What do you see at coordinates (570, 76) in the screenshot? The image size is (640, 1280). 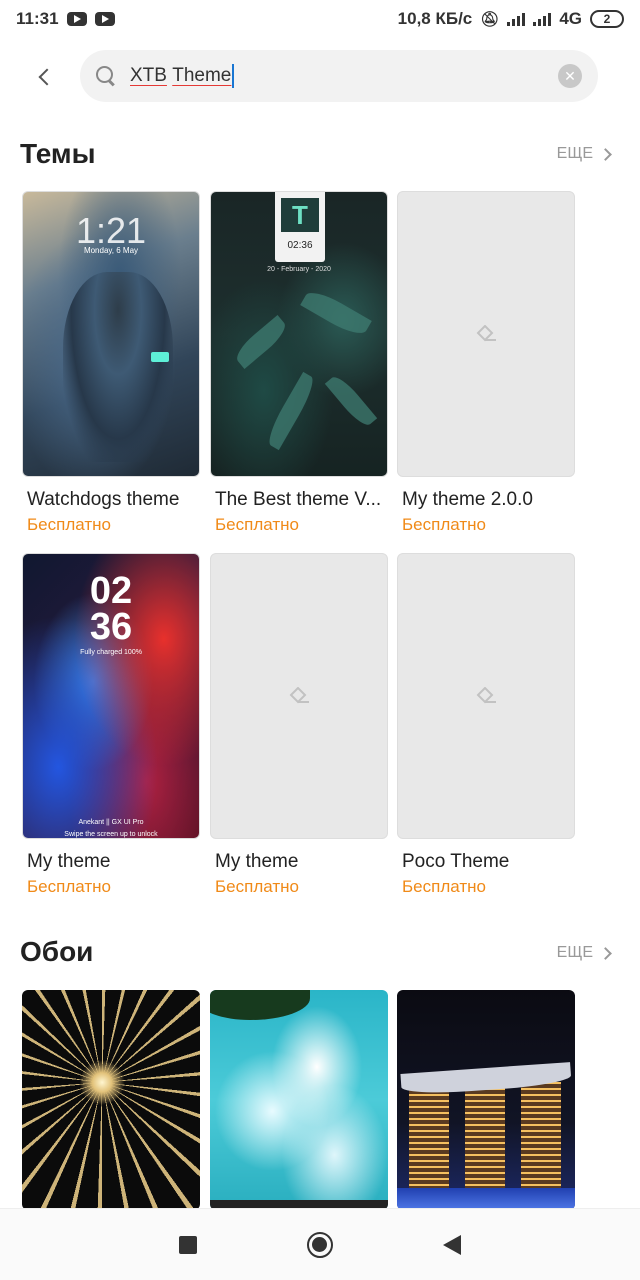 I see `clear-search-button: ✕` at bounding box center [570, 76].